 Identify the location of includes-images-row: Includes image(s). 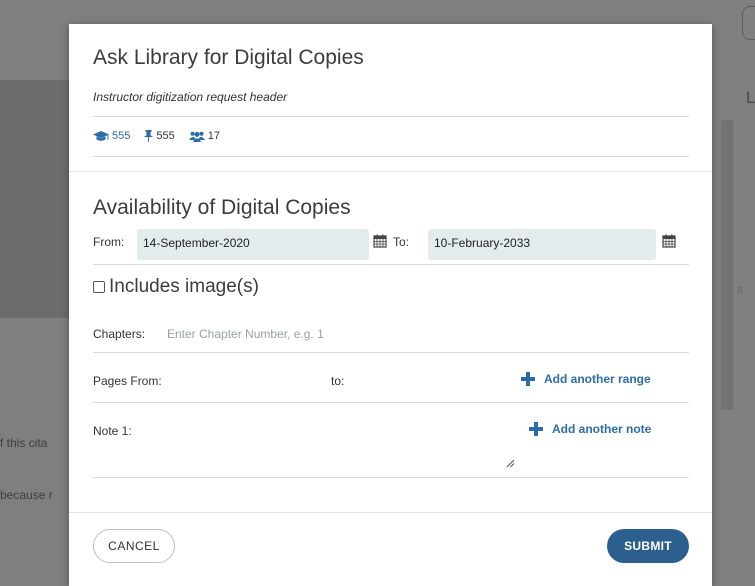
(176, 287).